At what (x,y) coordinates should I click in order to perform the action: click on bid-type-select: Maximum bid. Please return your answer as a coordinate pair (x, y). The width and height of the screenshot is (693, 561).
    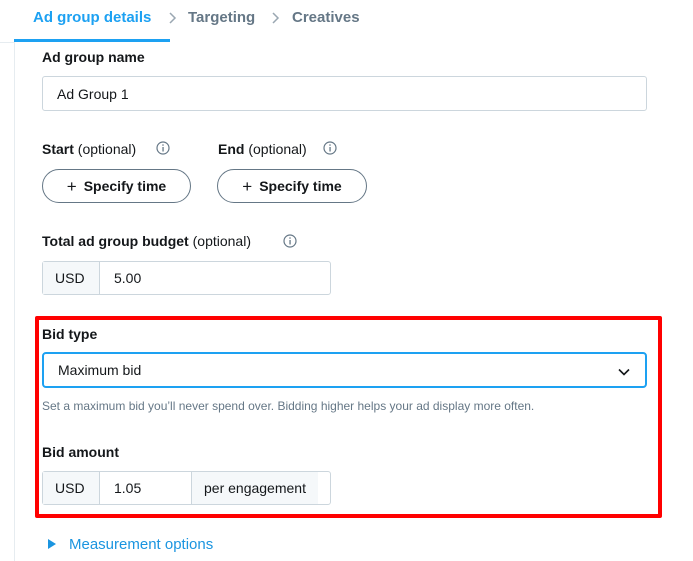
    Looking at the image, I should click on (344, 370).